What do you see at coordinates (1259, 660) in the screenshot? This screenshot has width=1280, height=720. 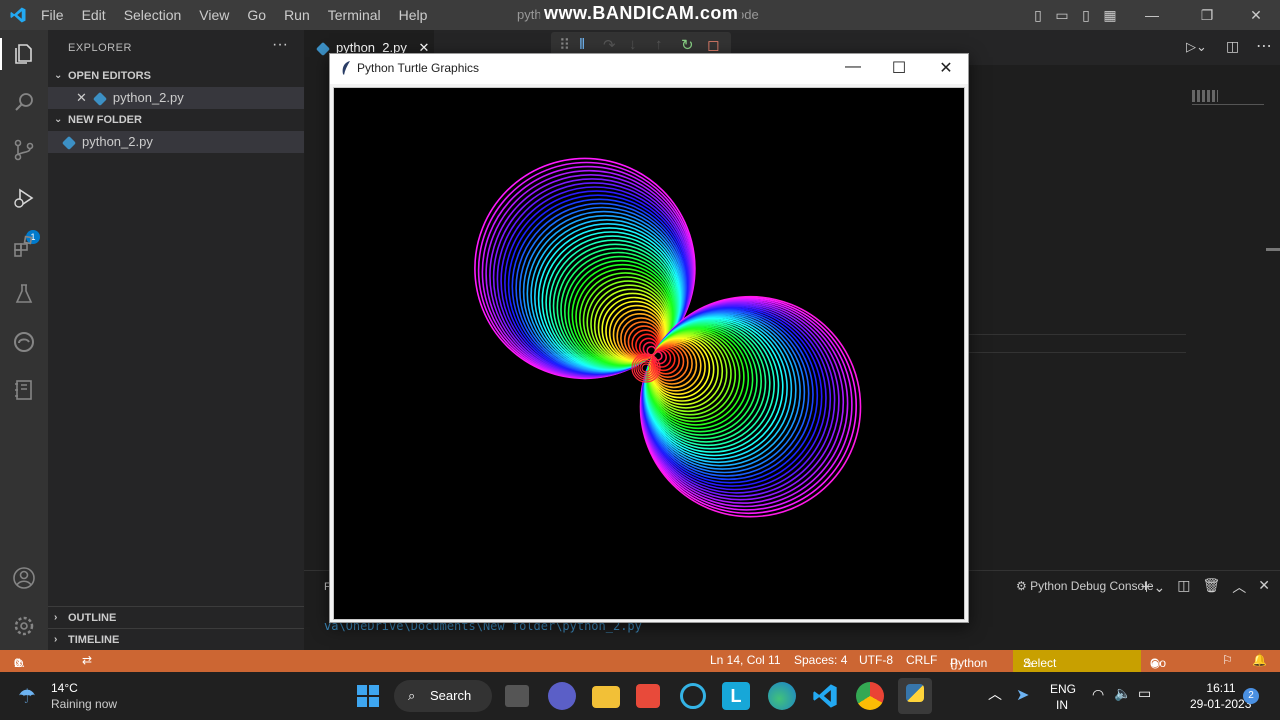 I see `notifications-bell-icon: 🔔` at bounding box center [1259, 660].